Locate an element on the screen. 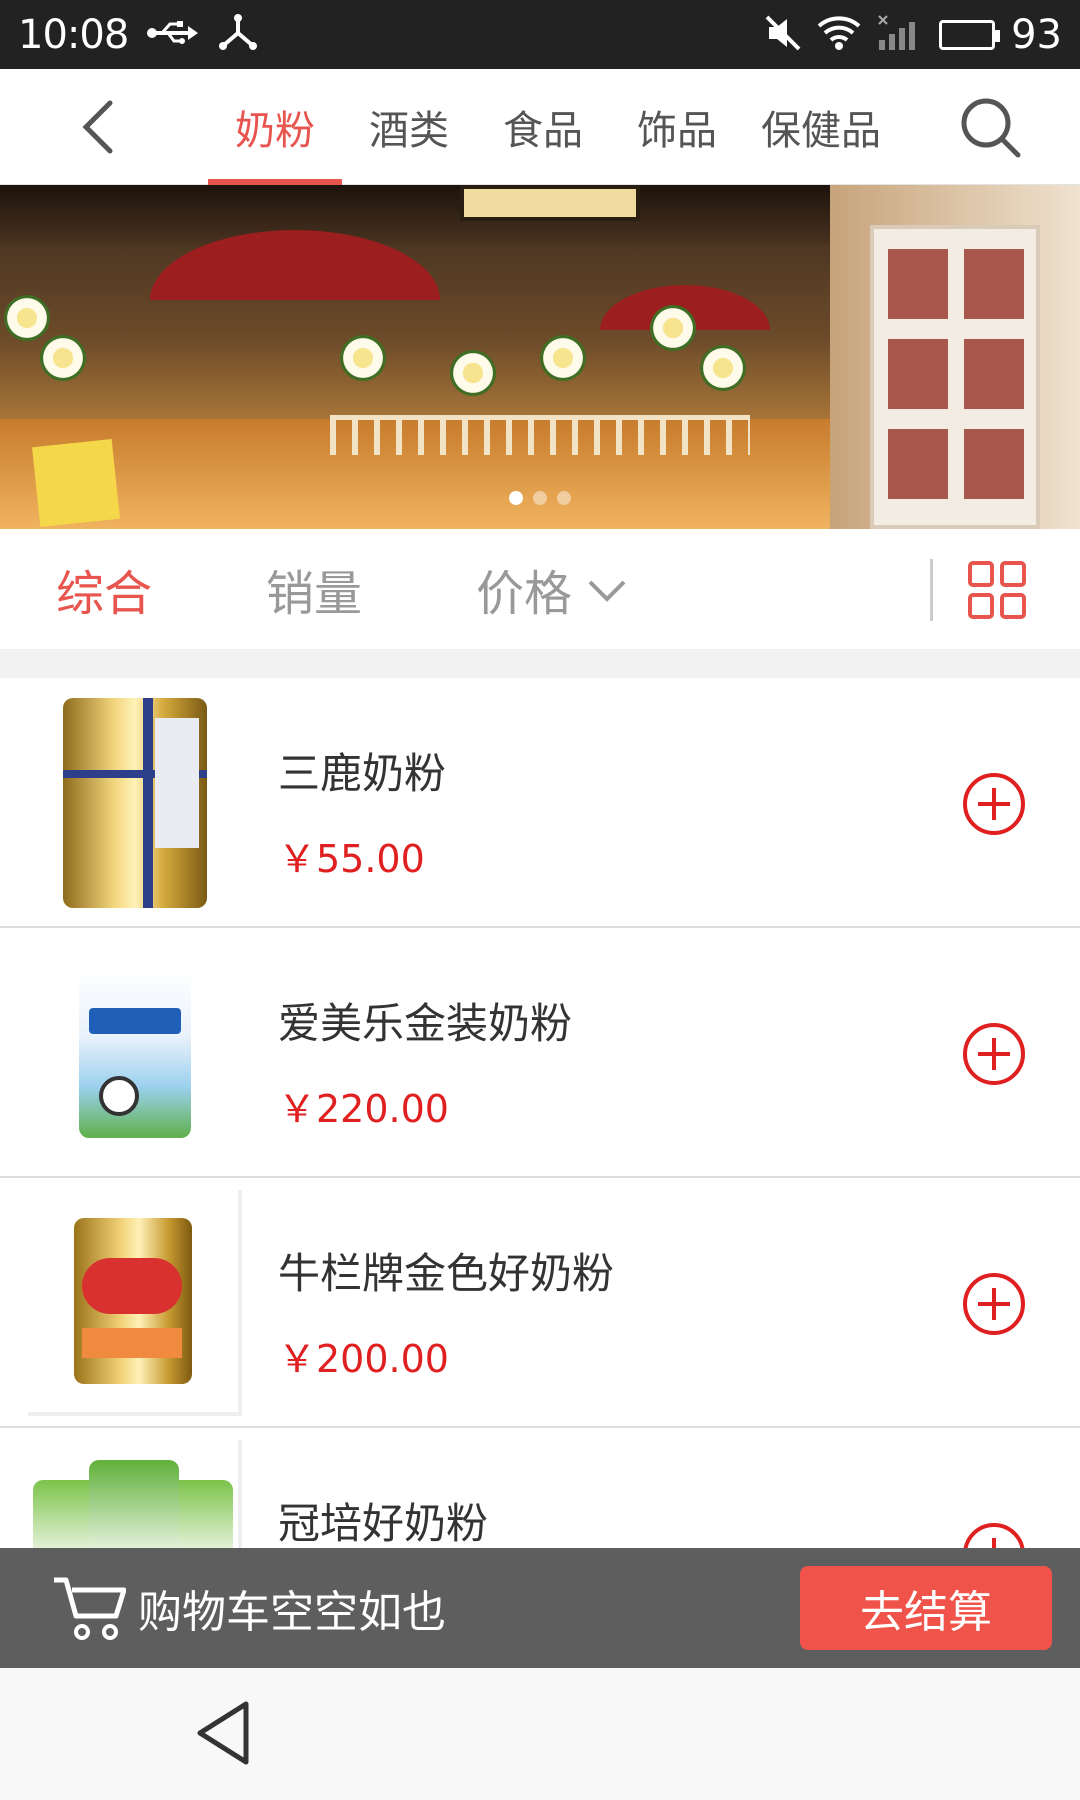 The height and width of the screenshot is (1800, 1080). sort-divider is located at coordinates (931, 590).